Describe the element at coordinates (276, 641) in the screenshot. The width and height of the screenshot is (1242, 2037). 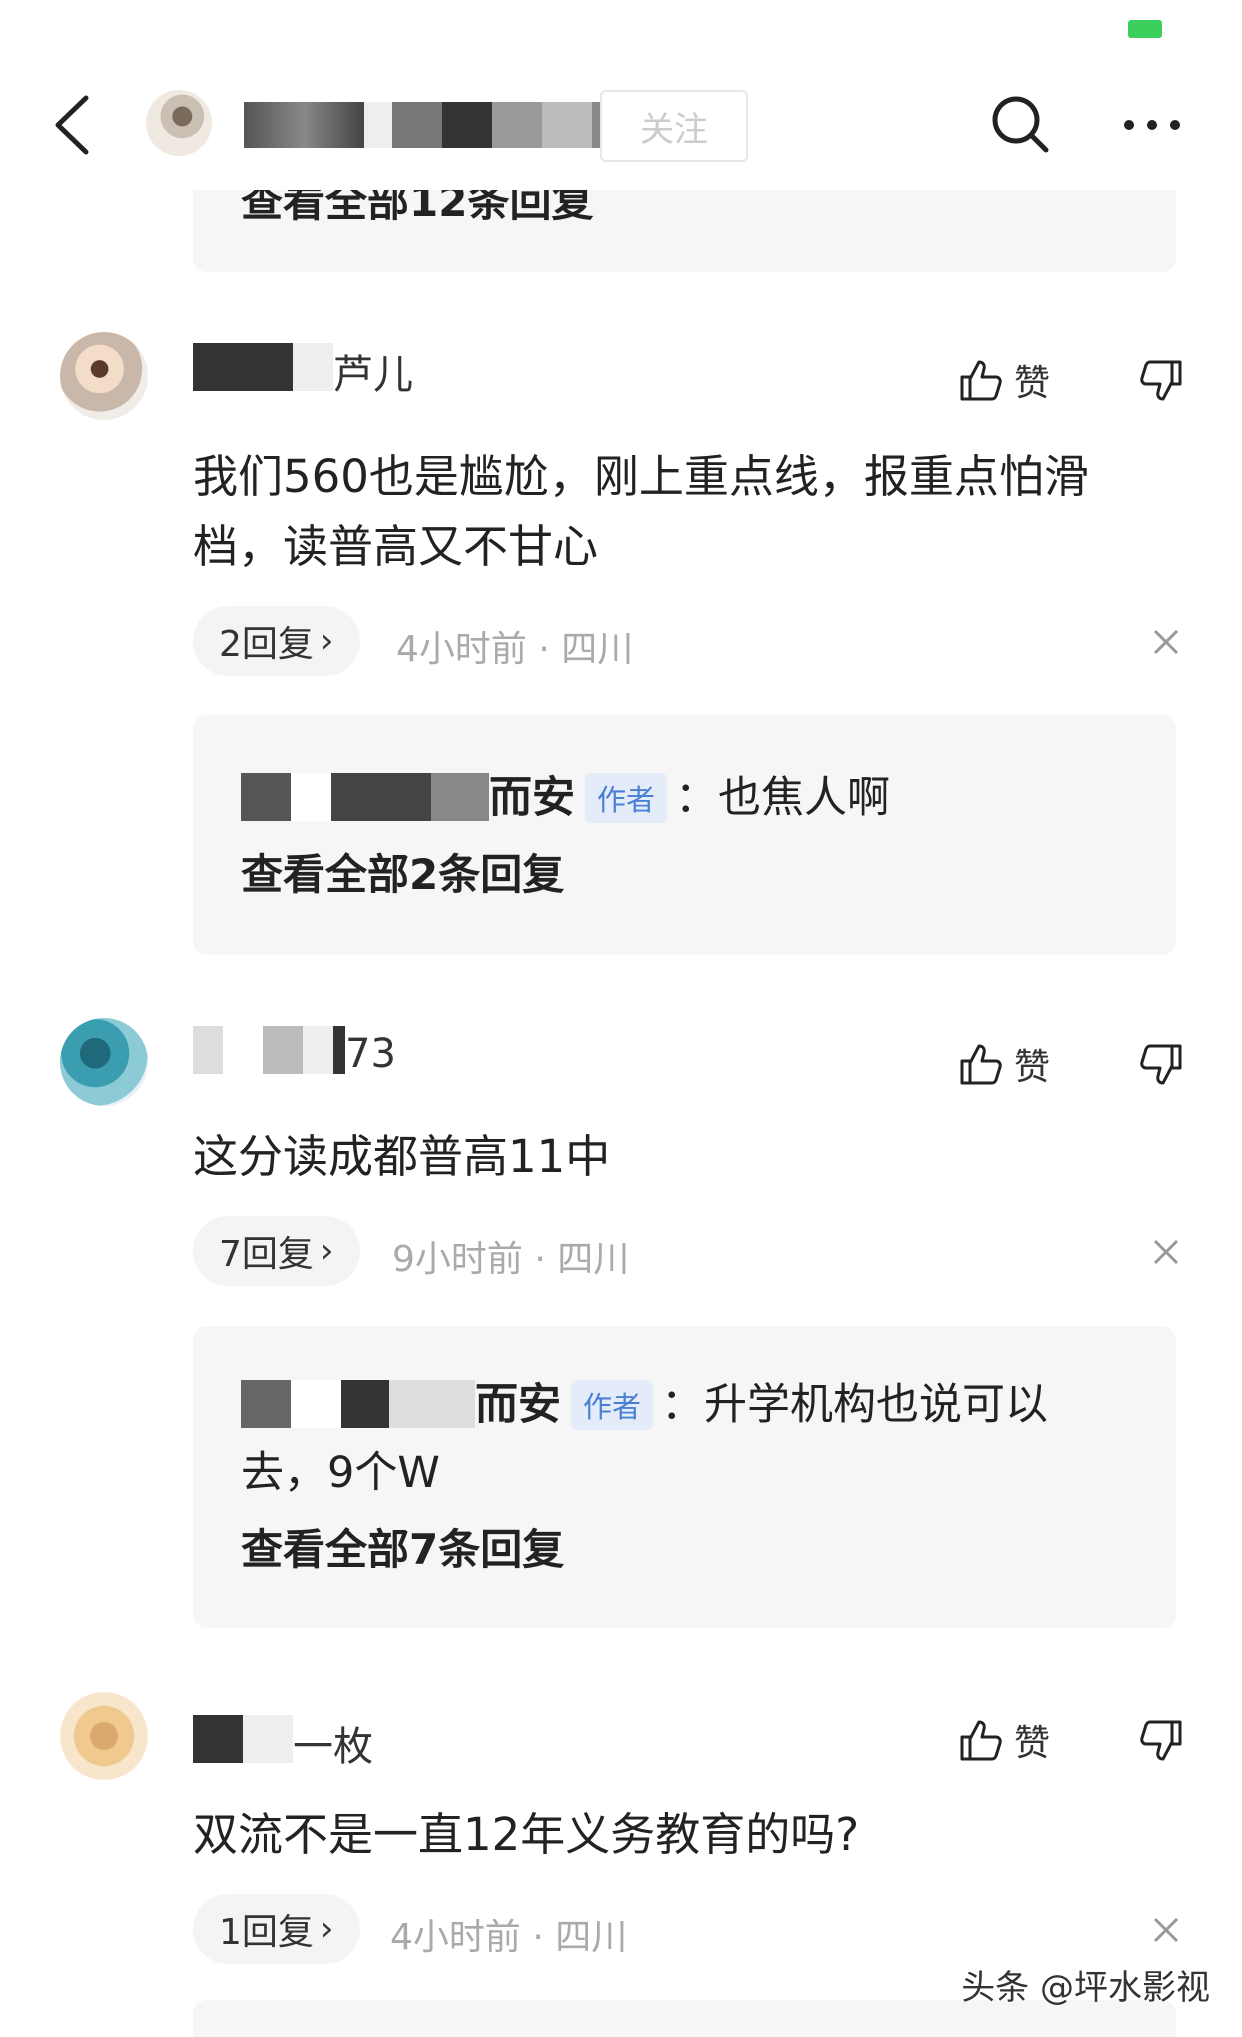
I see `reply-count-button: 2回复 ›` at that location.